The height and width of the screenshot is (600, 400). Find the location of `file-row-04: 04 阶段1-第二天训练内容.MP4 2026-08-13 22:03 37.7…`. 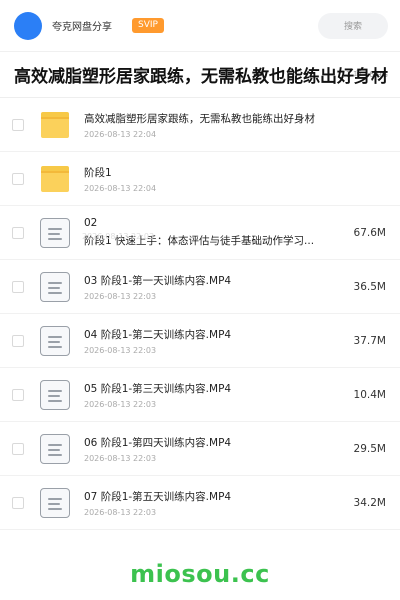

file-row-04: 04 阶段1-第二天训练内容.MP4 2026-08-13 22:03 37.7… is located at coordinates (200, 341).